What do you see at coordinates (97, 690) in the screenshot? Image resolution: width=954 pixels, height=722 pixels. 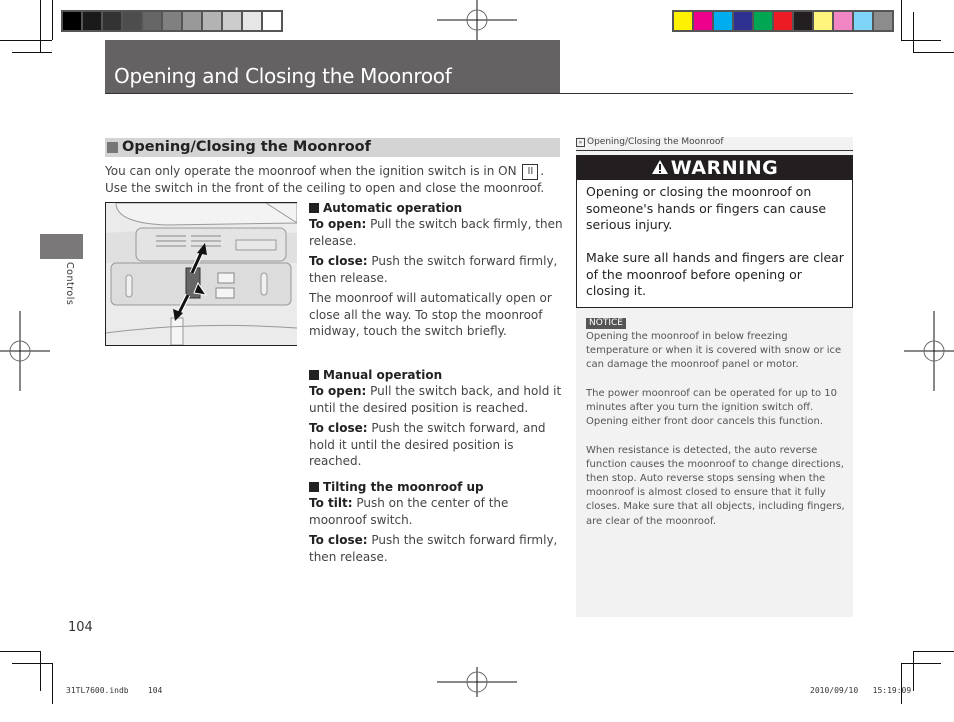 I see `slug-filename: 31TL7600.indb` at bounding box center [97, 690].